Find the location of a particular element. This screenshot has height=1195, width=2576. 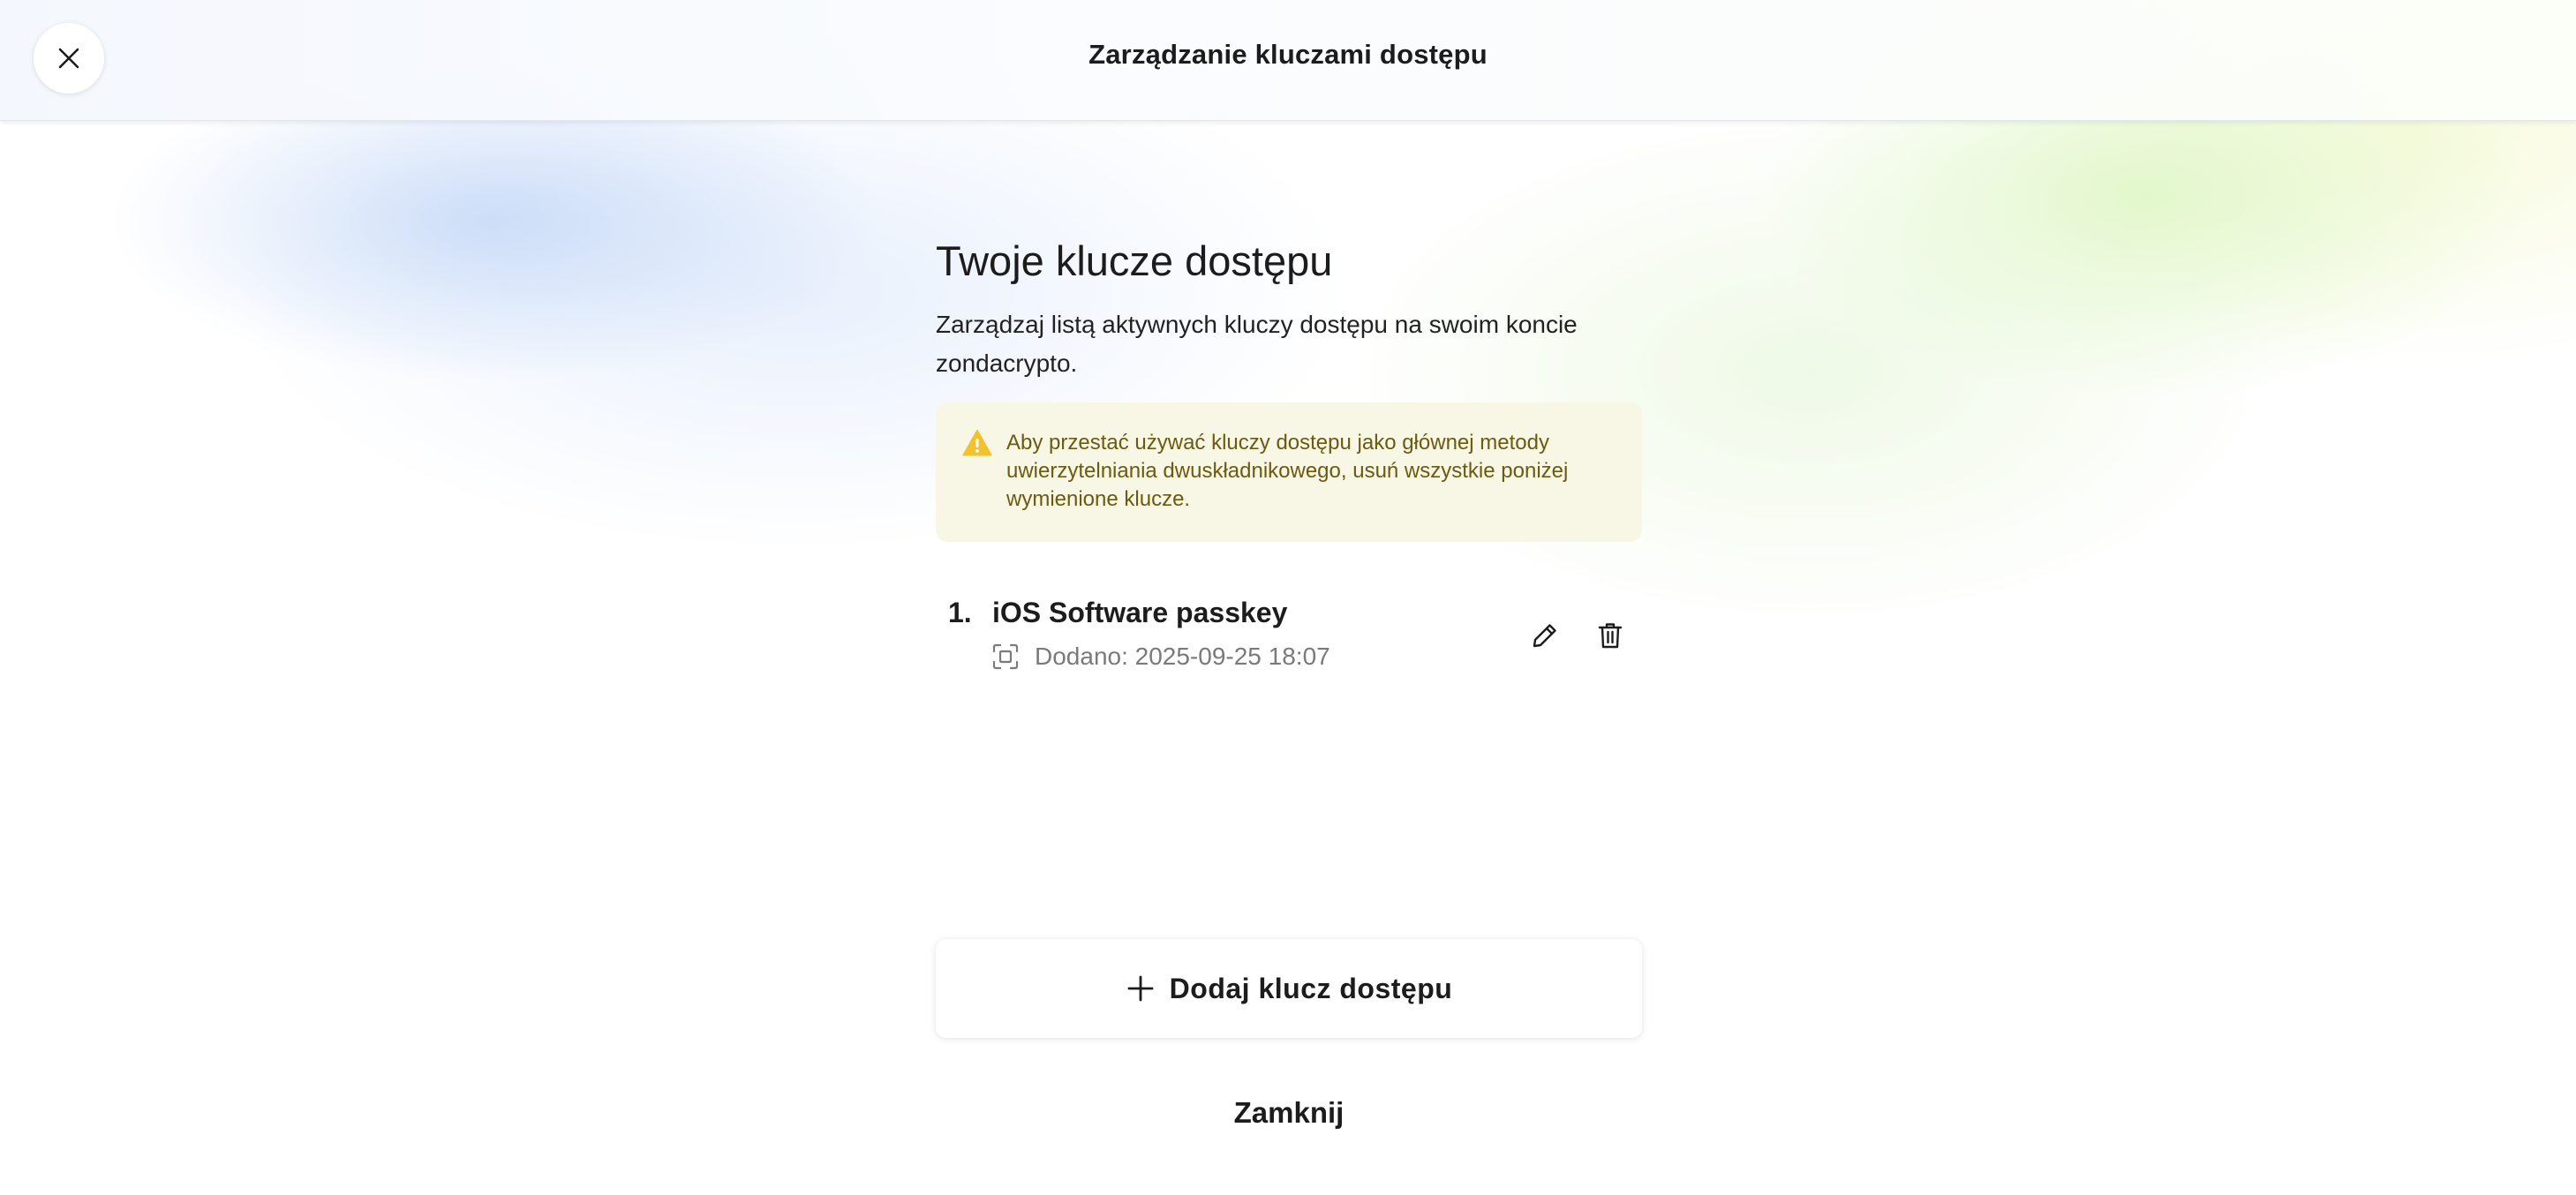

warning-icon is located at coordinates (977, 443).